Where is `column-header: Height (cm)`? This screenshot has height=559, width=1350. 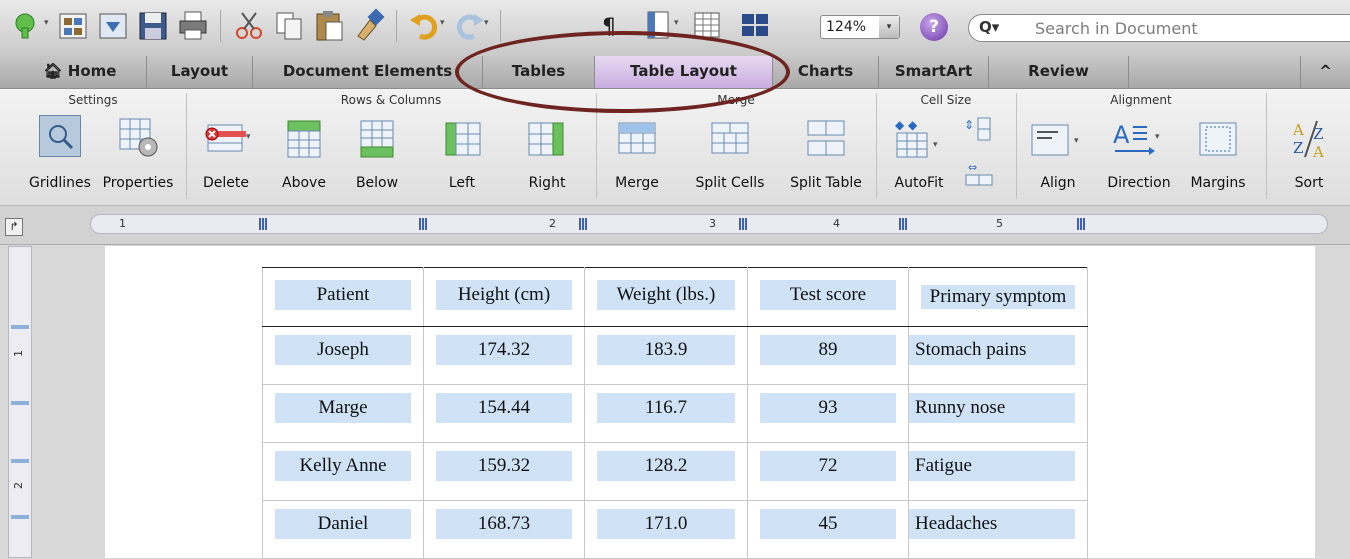 column-header: Height (cm) is located at coordinates (504, 297).